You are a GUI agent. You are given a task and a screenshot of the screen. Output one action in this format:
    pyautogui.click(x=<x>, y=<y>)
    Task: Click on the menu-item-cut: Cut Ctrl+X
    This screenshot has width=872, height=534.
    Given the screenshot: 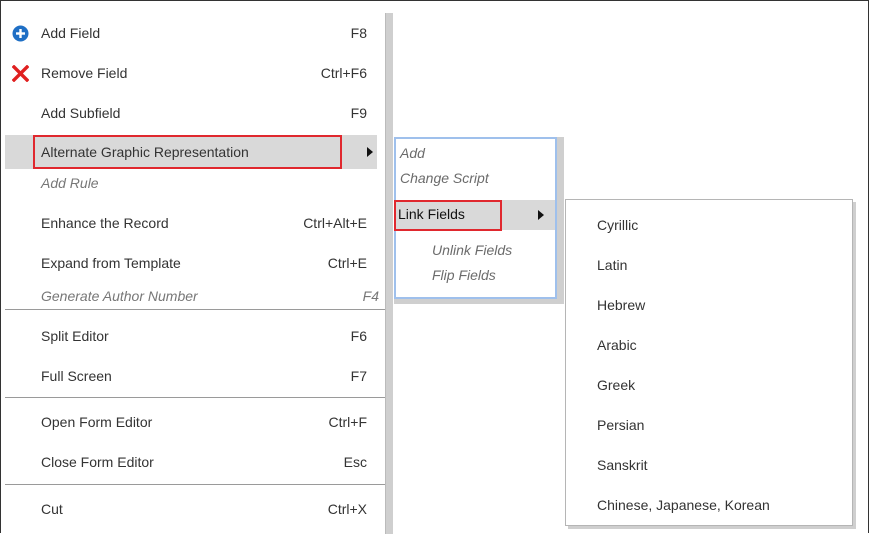 What is the action you would take?
    pyautogui.click(x=191, y=509)
    